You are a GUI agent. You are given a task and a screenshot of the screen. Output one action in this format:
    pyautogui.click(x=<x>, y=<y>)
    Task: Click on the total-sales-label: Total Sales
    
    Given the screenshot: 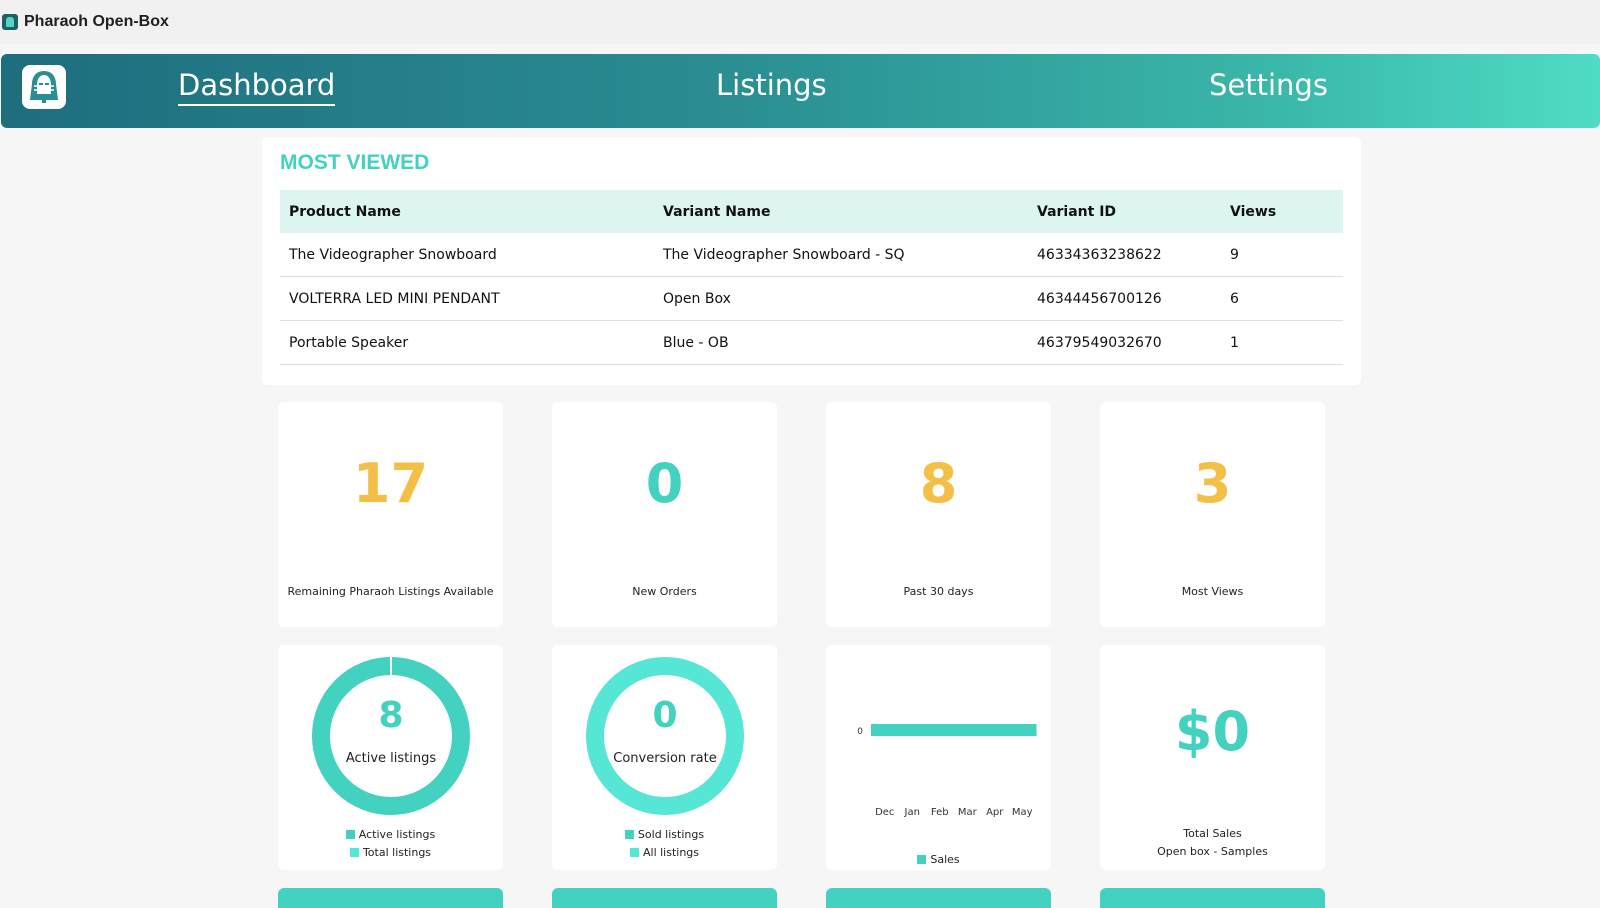 What is the action you would take?
    pyautogui.click(x=1212, y=833)
    